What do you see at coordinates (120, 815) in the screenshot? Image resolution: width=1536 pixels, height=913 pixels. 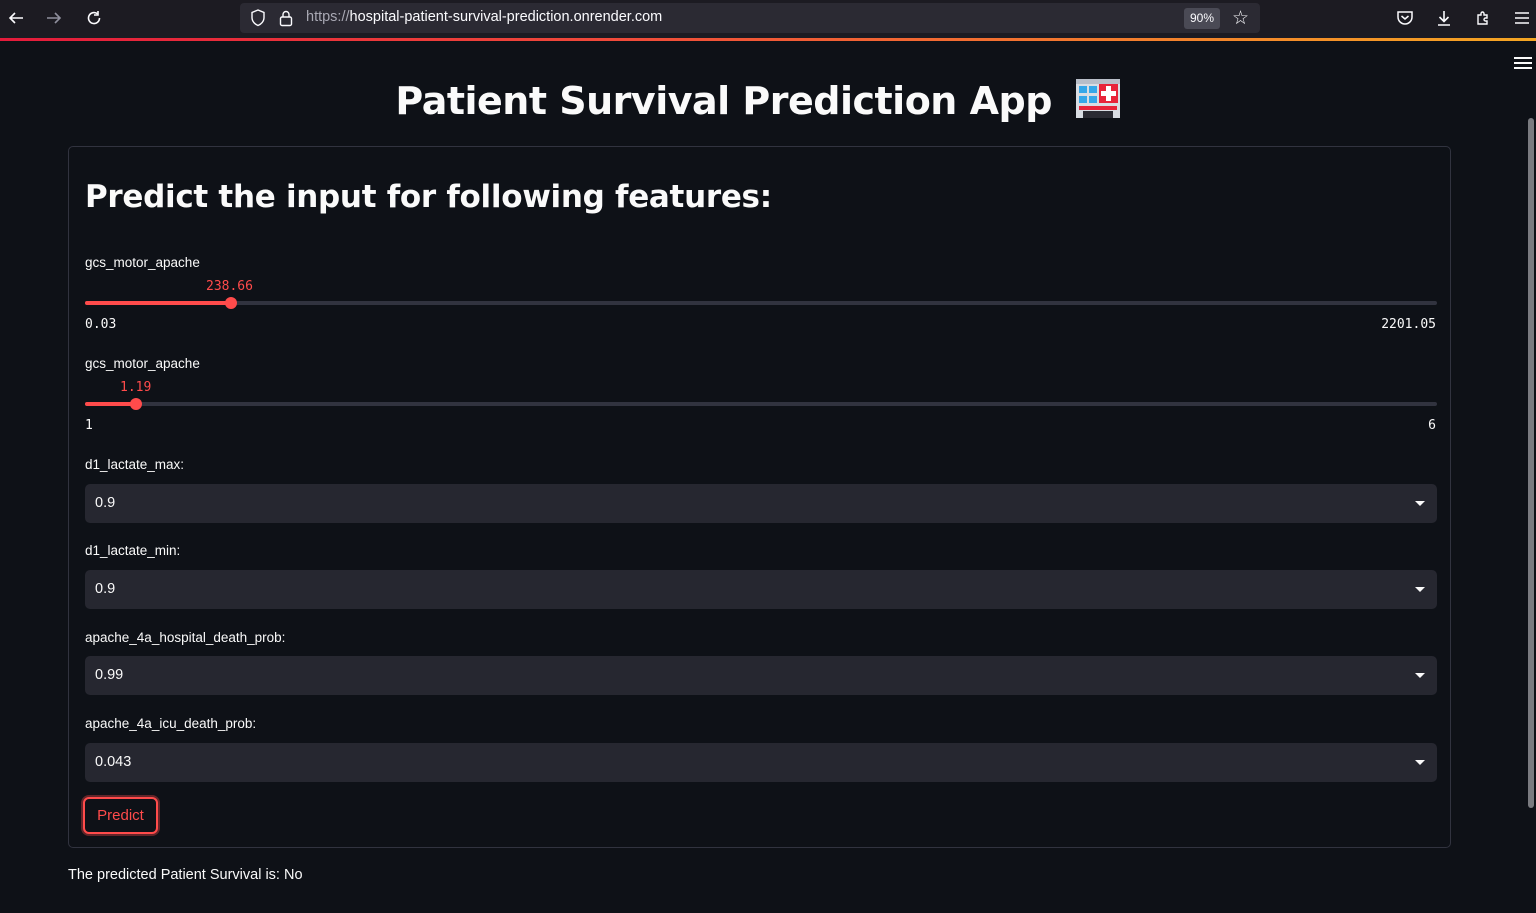 I see `predict-button: Predict` at bounding box center [120, 815].